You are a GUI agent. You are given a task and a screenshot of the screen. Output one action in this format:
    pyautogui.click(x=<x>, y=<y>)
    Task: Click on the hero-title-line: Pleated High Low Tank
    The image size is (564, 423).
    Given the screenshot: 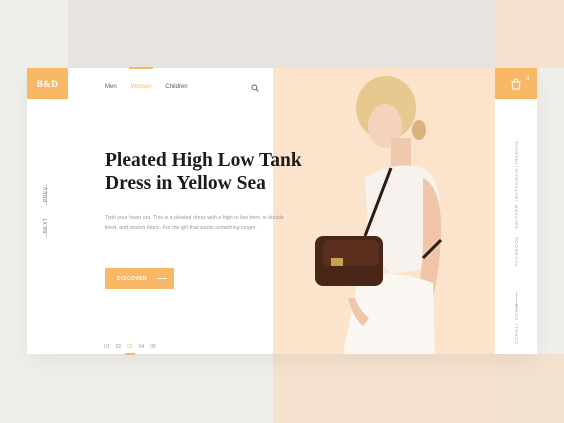 What is the action you would take?
    pyautogui.click(x=203, y=160)
    